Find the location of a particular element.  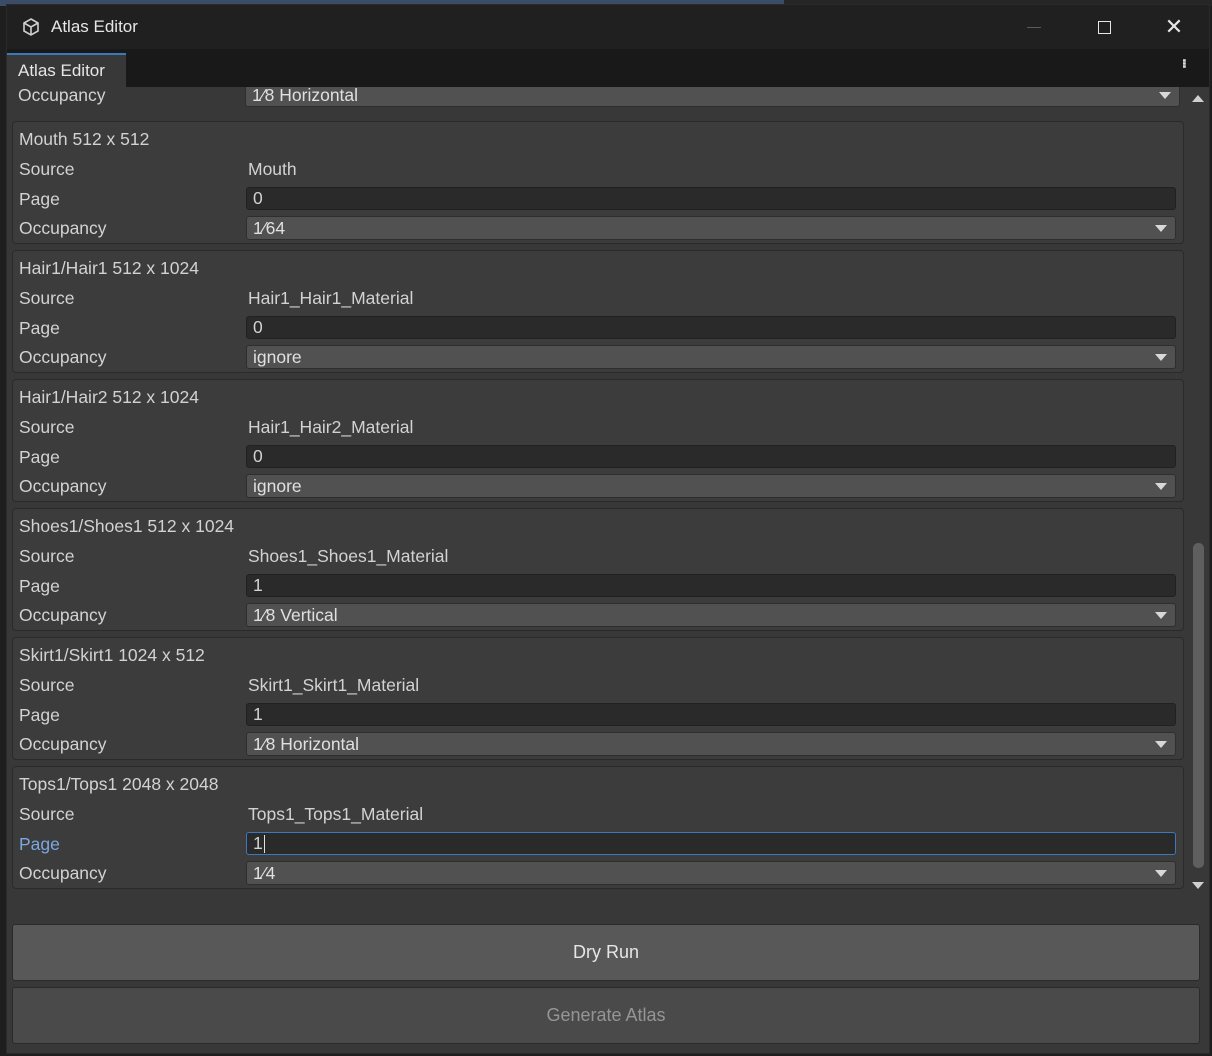

scroll-down-icon is located at coordinates (1198, 885).